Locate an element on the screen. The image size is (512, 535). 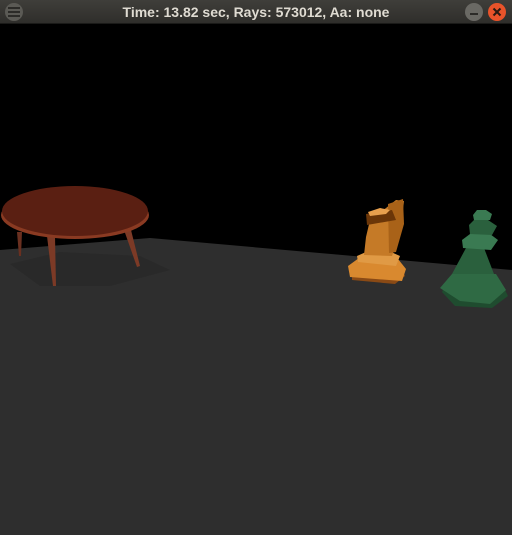
close-button is located at coordinates (497, 12).